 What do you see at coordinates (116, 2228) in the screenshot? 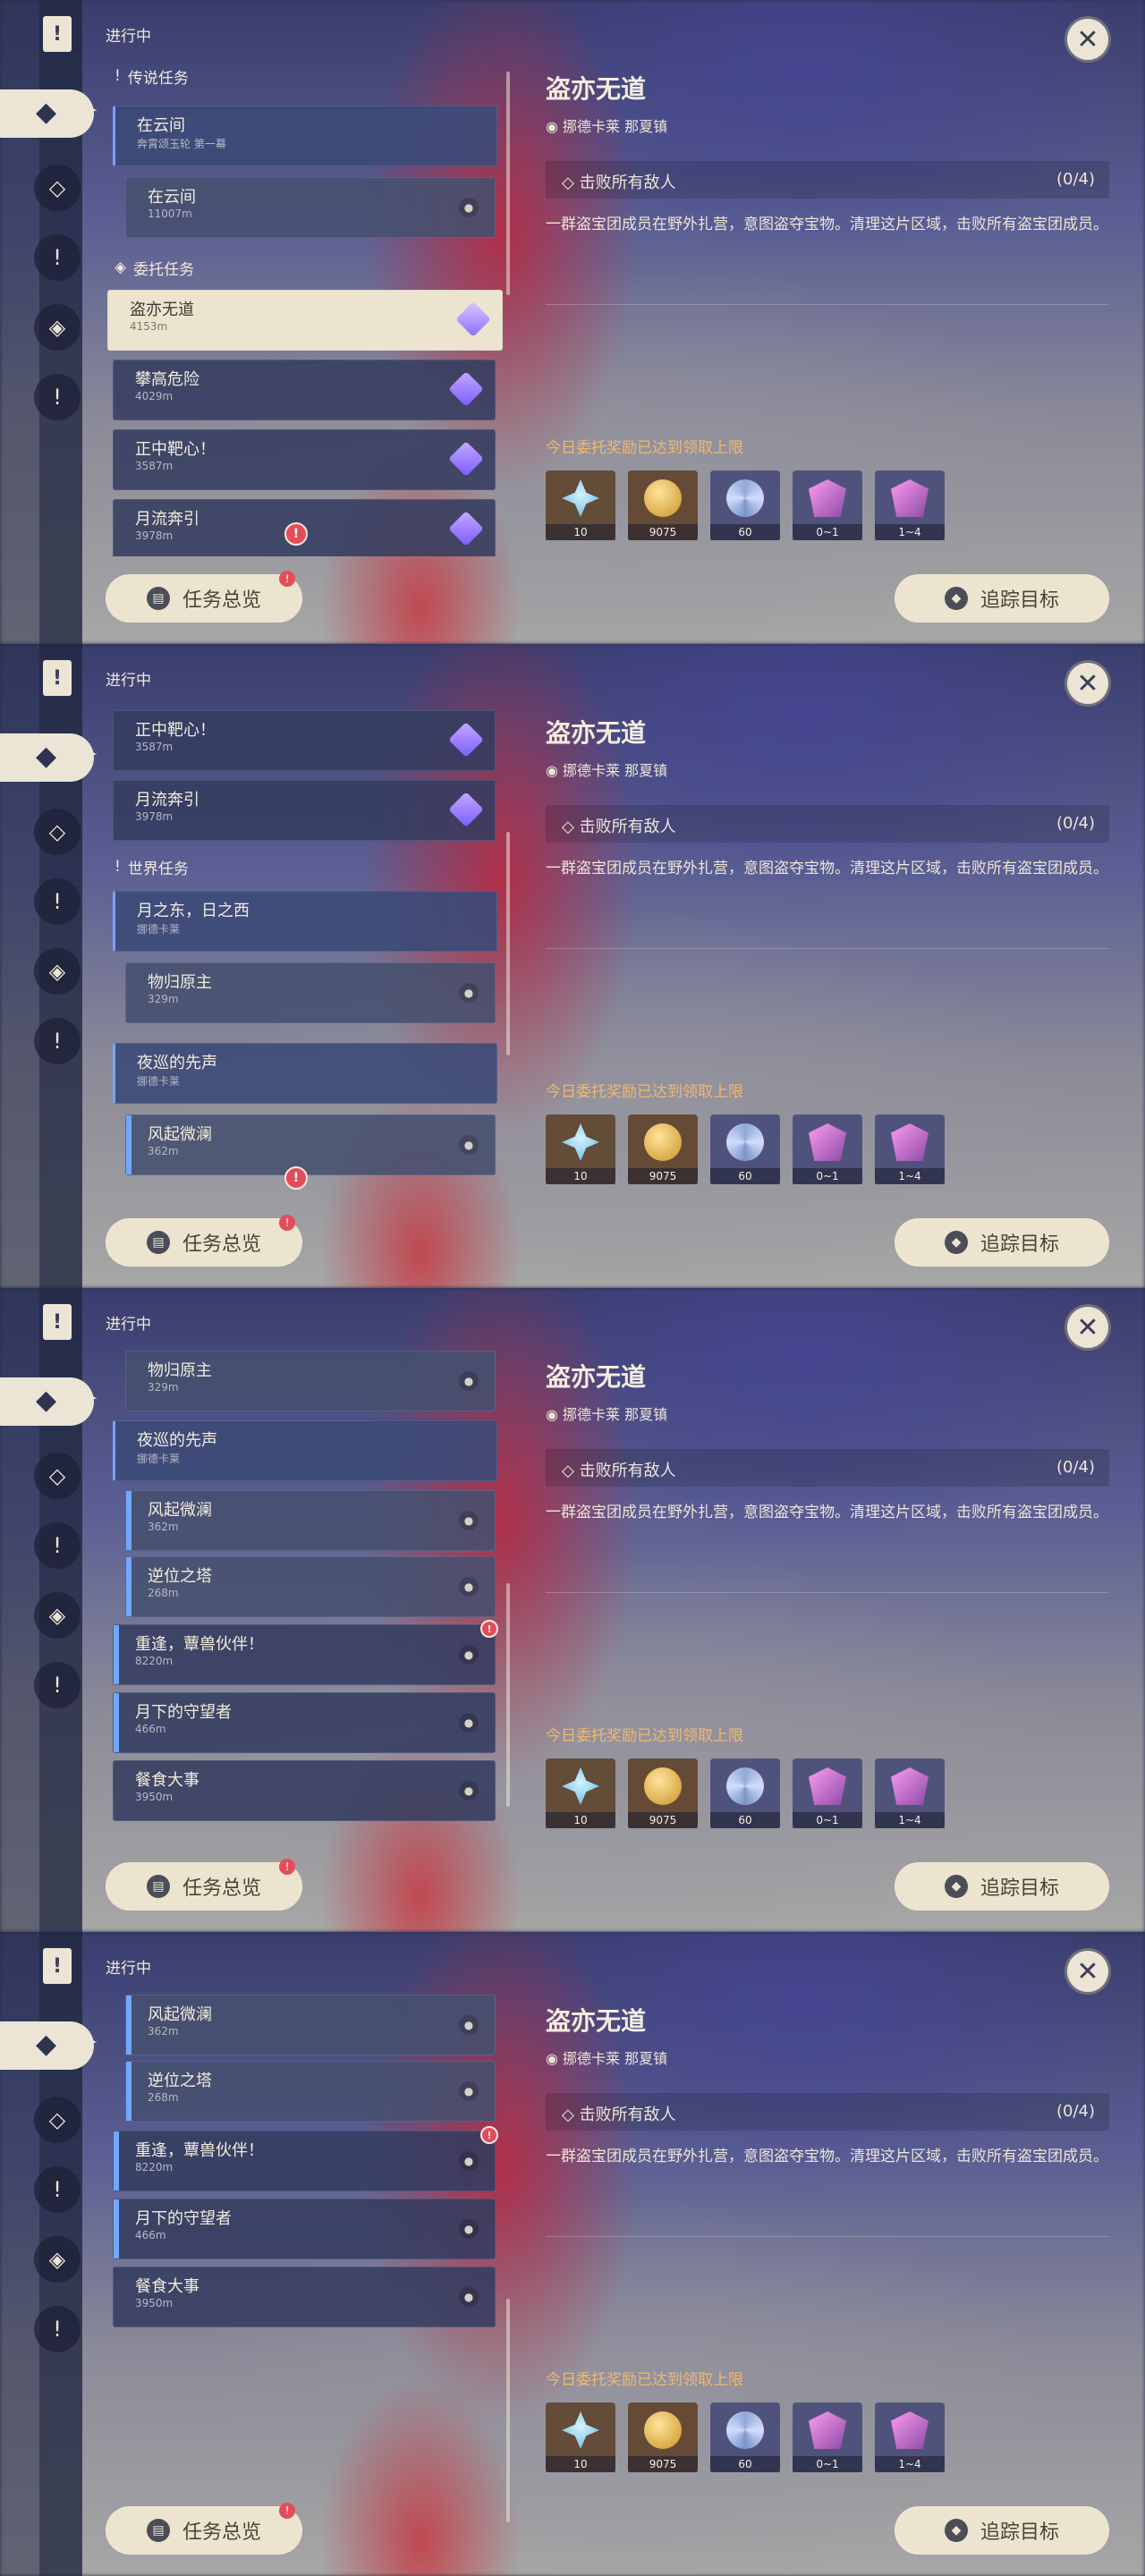
I see `active-stripe` at bounding box center [116, 2228].